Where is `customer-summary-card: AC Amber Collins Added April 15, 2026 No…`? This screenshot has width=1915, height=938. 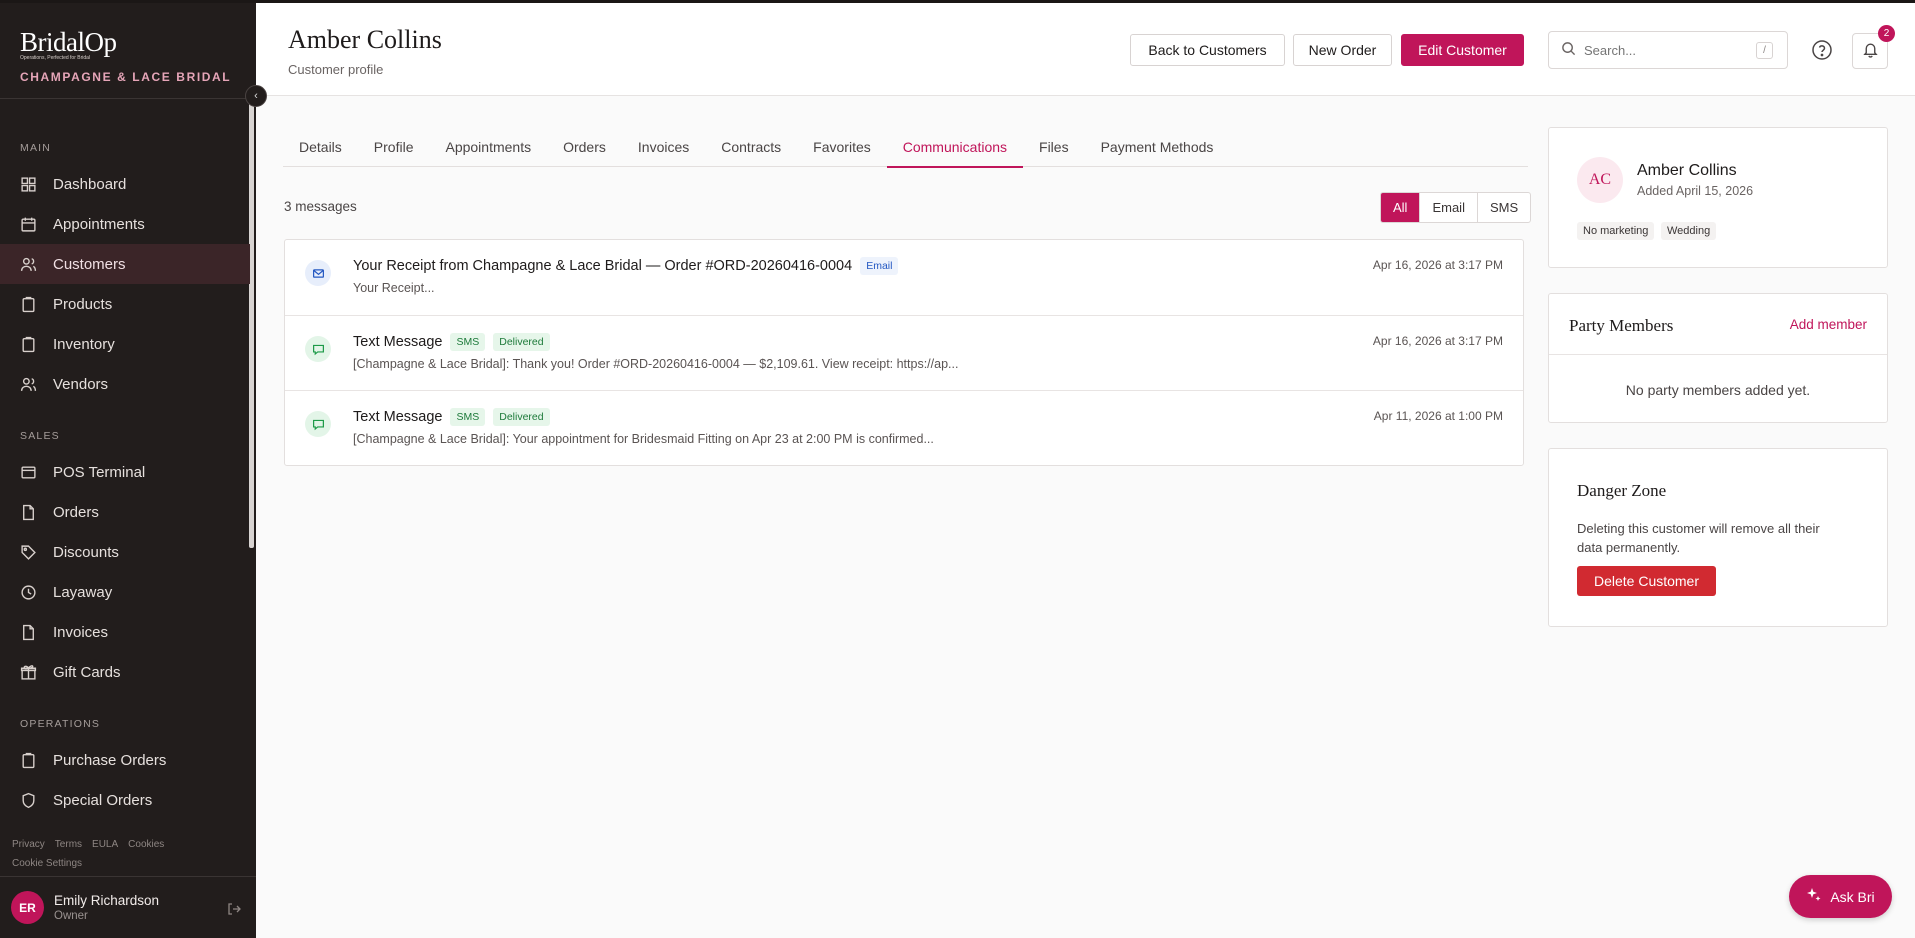
customer-summary-card: AC Amber Collins Added April 15, 2026 No… is located at coordinates (1718, 197).